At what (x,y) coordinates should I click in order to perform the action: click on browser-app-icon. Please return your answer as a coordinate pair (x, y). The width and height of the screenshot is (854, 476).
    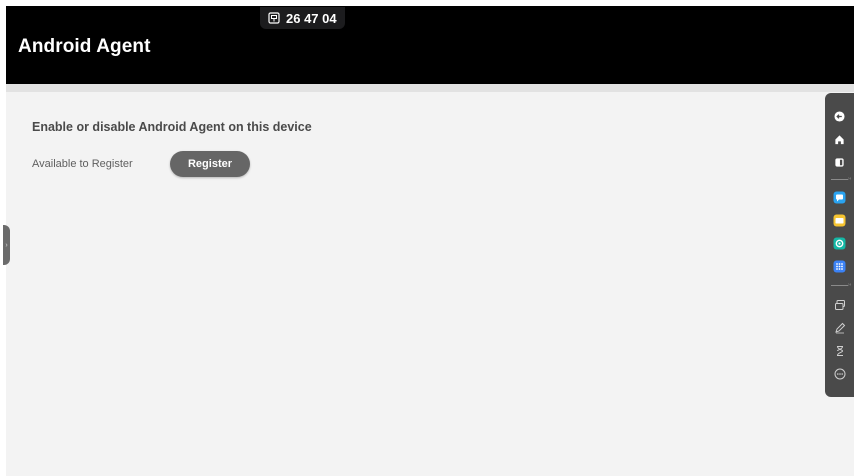
    Looking at the image, I should click on (839, 243).